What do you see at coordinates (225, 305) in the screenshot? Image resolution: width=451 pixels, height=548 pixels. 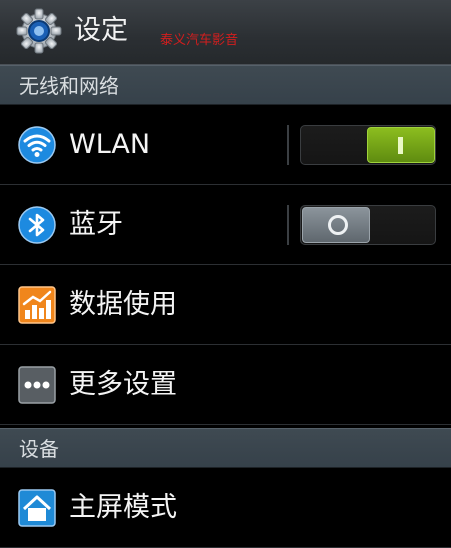 I see `settings-item-data-usage: 数据使用` at bounding box center [225, 305].